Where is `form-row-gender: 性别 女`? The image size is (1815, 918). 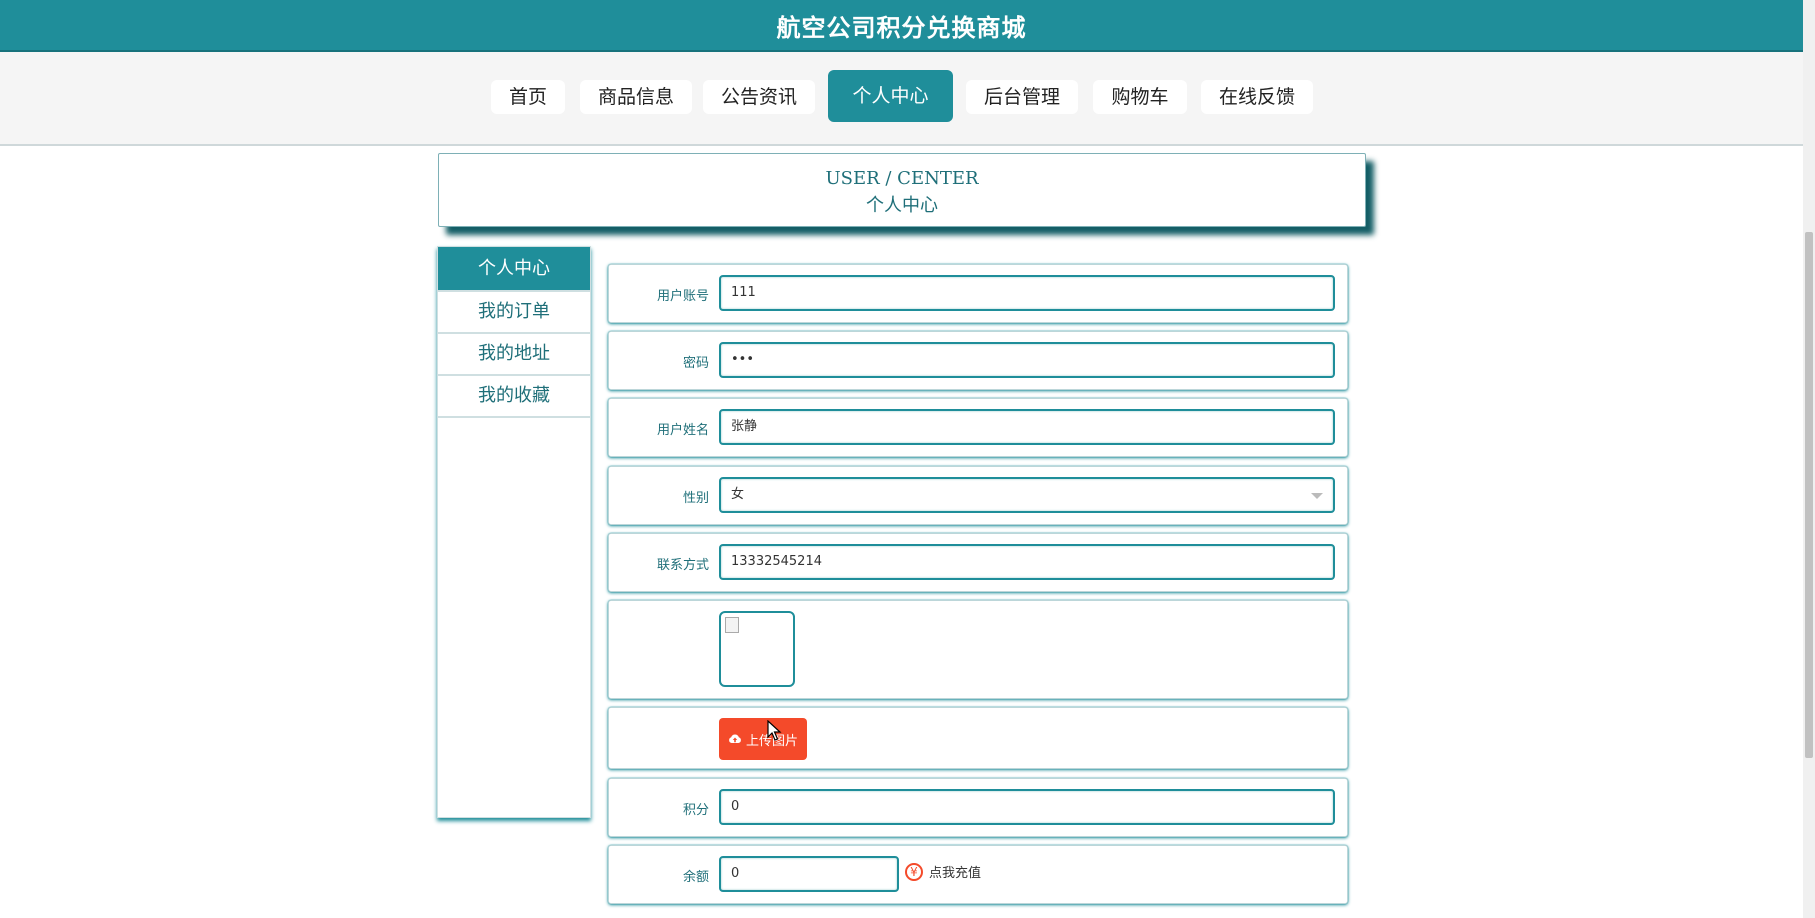 form-row-gender: 性别 女 is located at coordinates (978, 495).